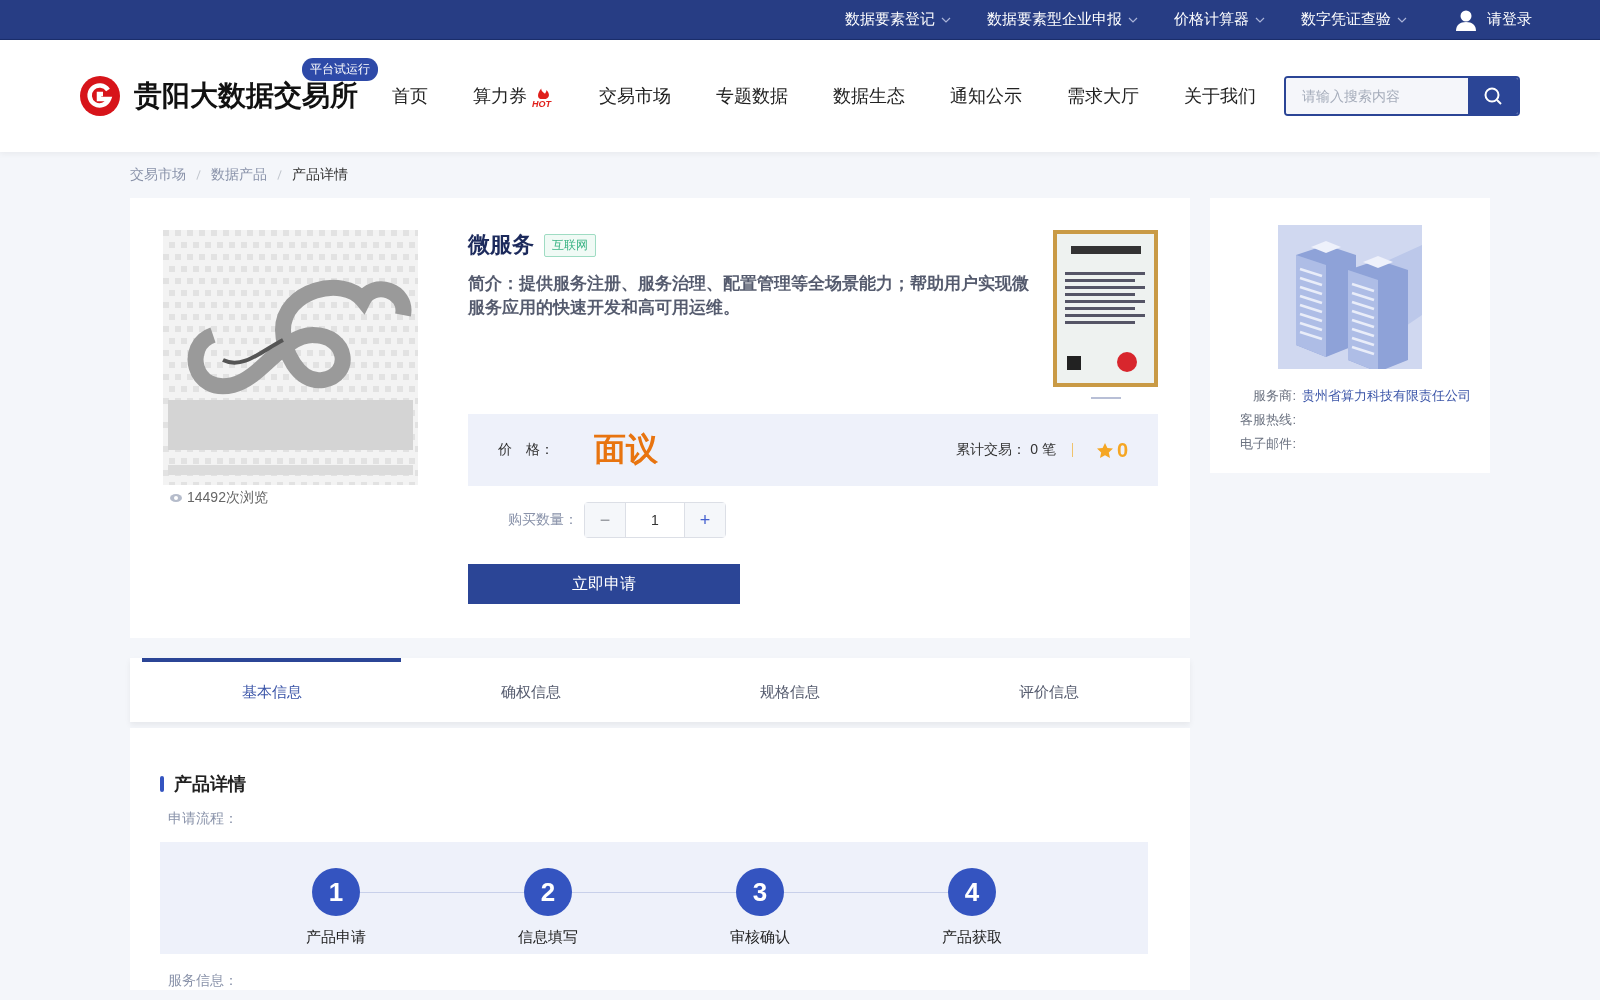  What do you see at coordinates (1104, 450) in the screenshot?
I see `star-icon` at bounding box center [1104, 450].